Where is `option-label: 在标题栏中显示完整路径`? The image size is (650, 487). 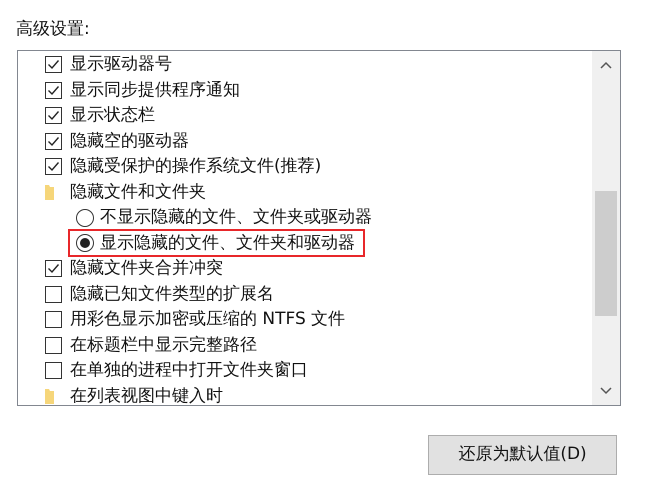
option-label: 在标题栏中显示完整路径 is located at coordinates (163, 345).